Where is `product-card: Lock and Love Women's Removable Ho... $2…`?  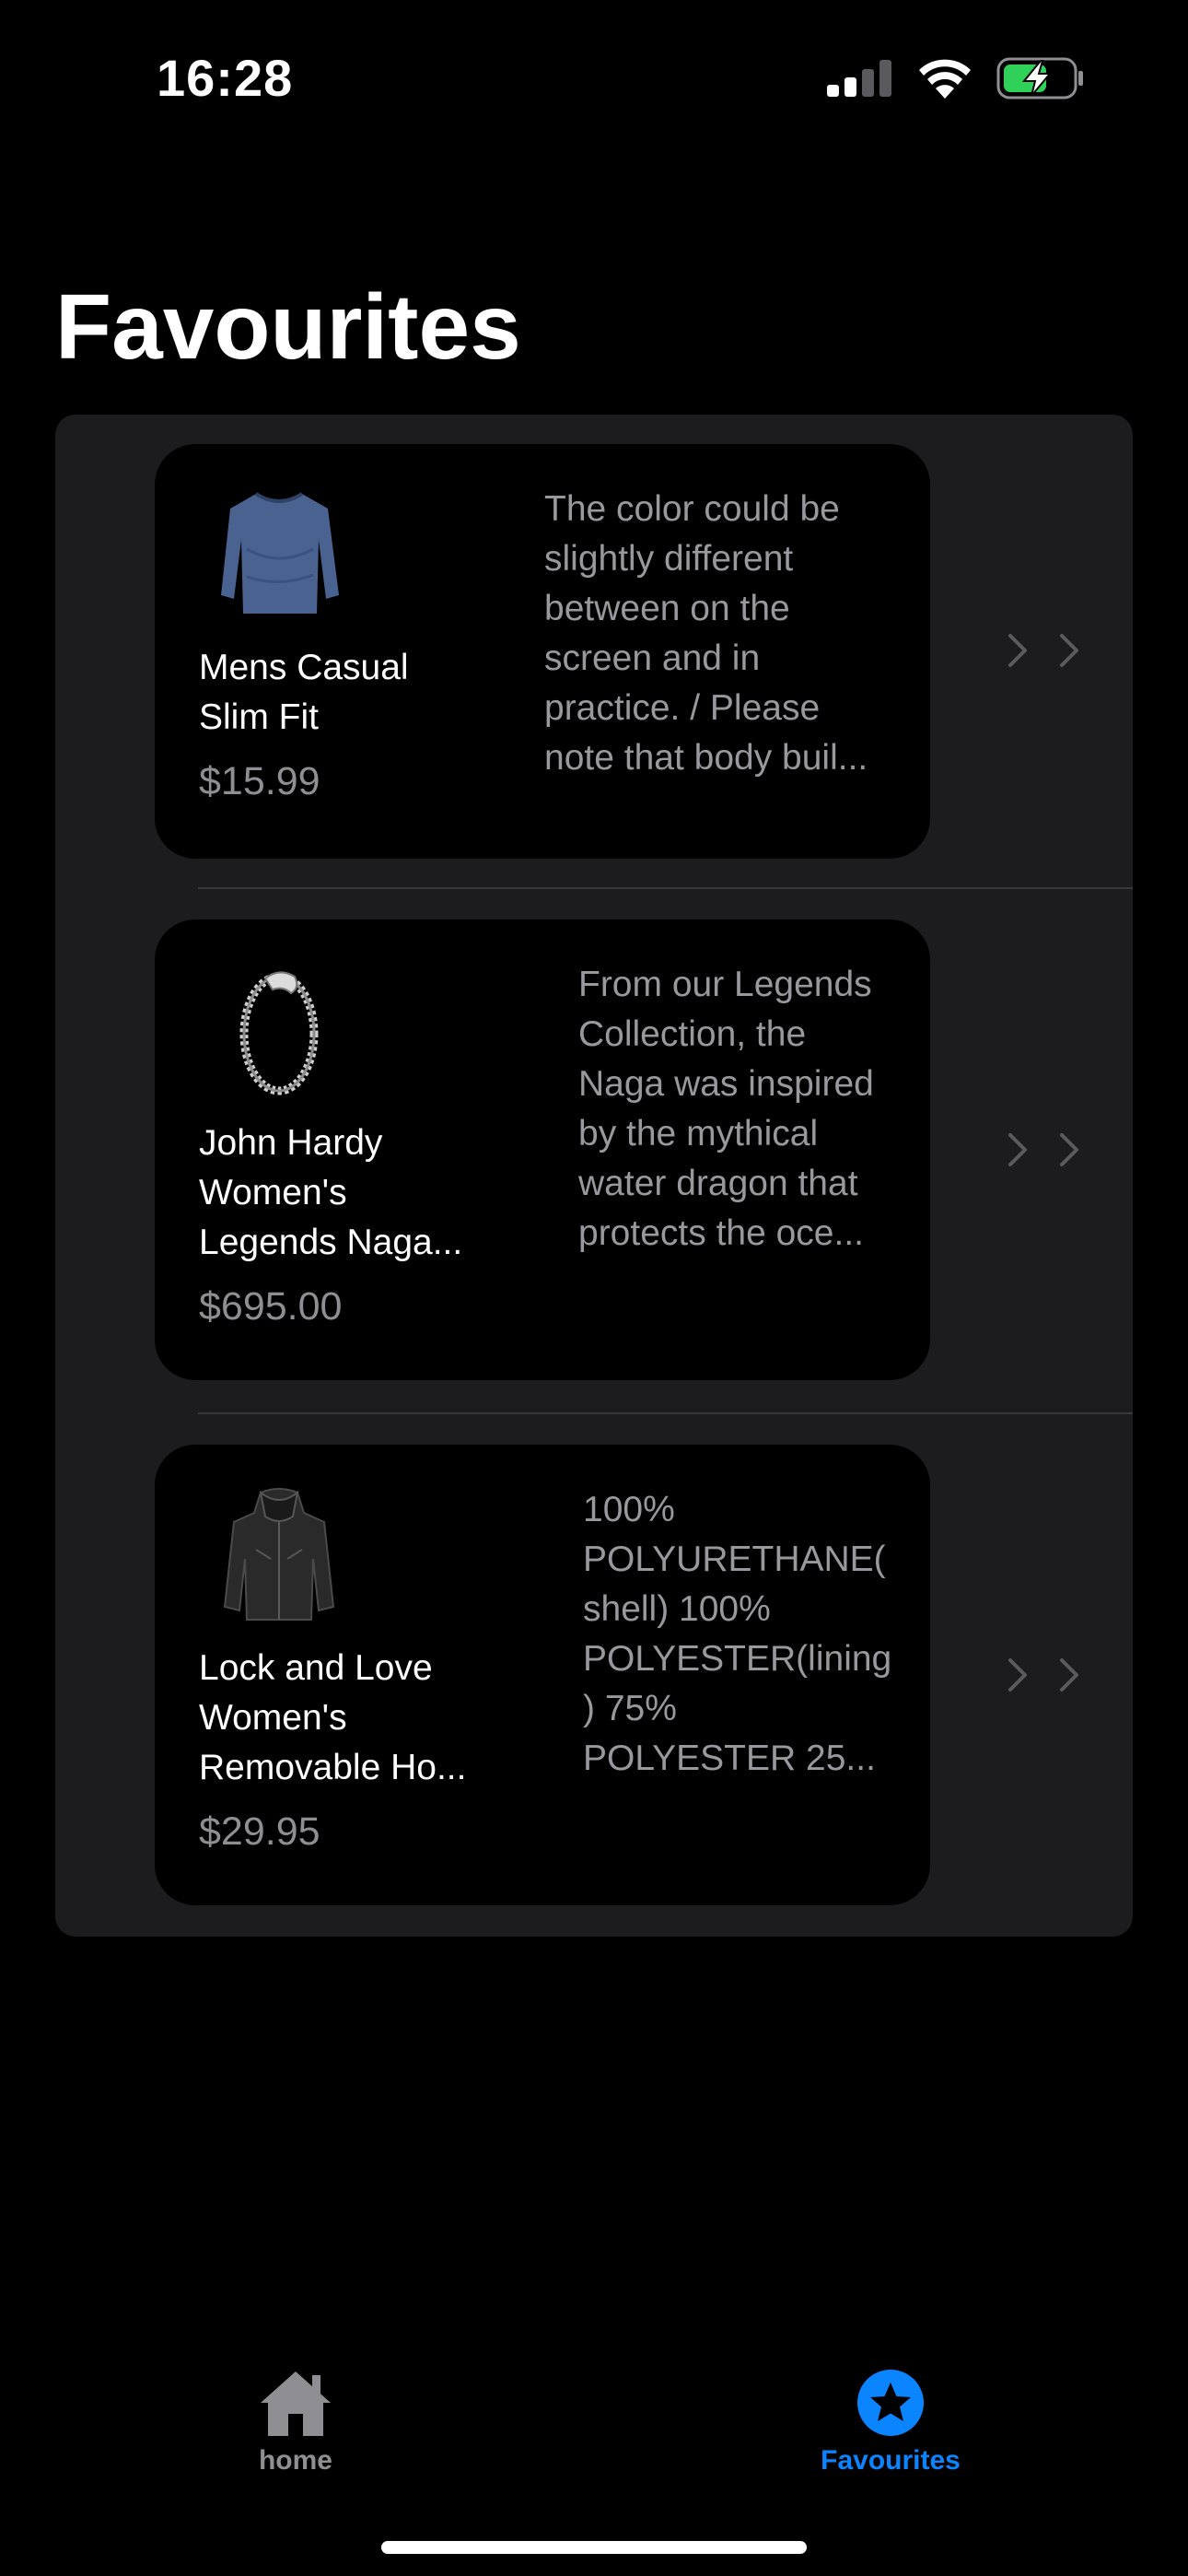 product-card: Lock and Love Women's Removable Ho... $2… is located at coordinates (542, 1675).